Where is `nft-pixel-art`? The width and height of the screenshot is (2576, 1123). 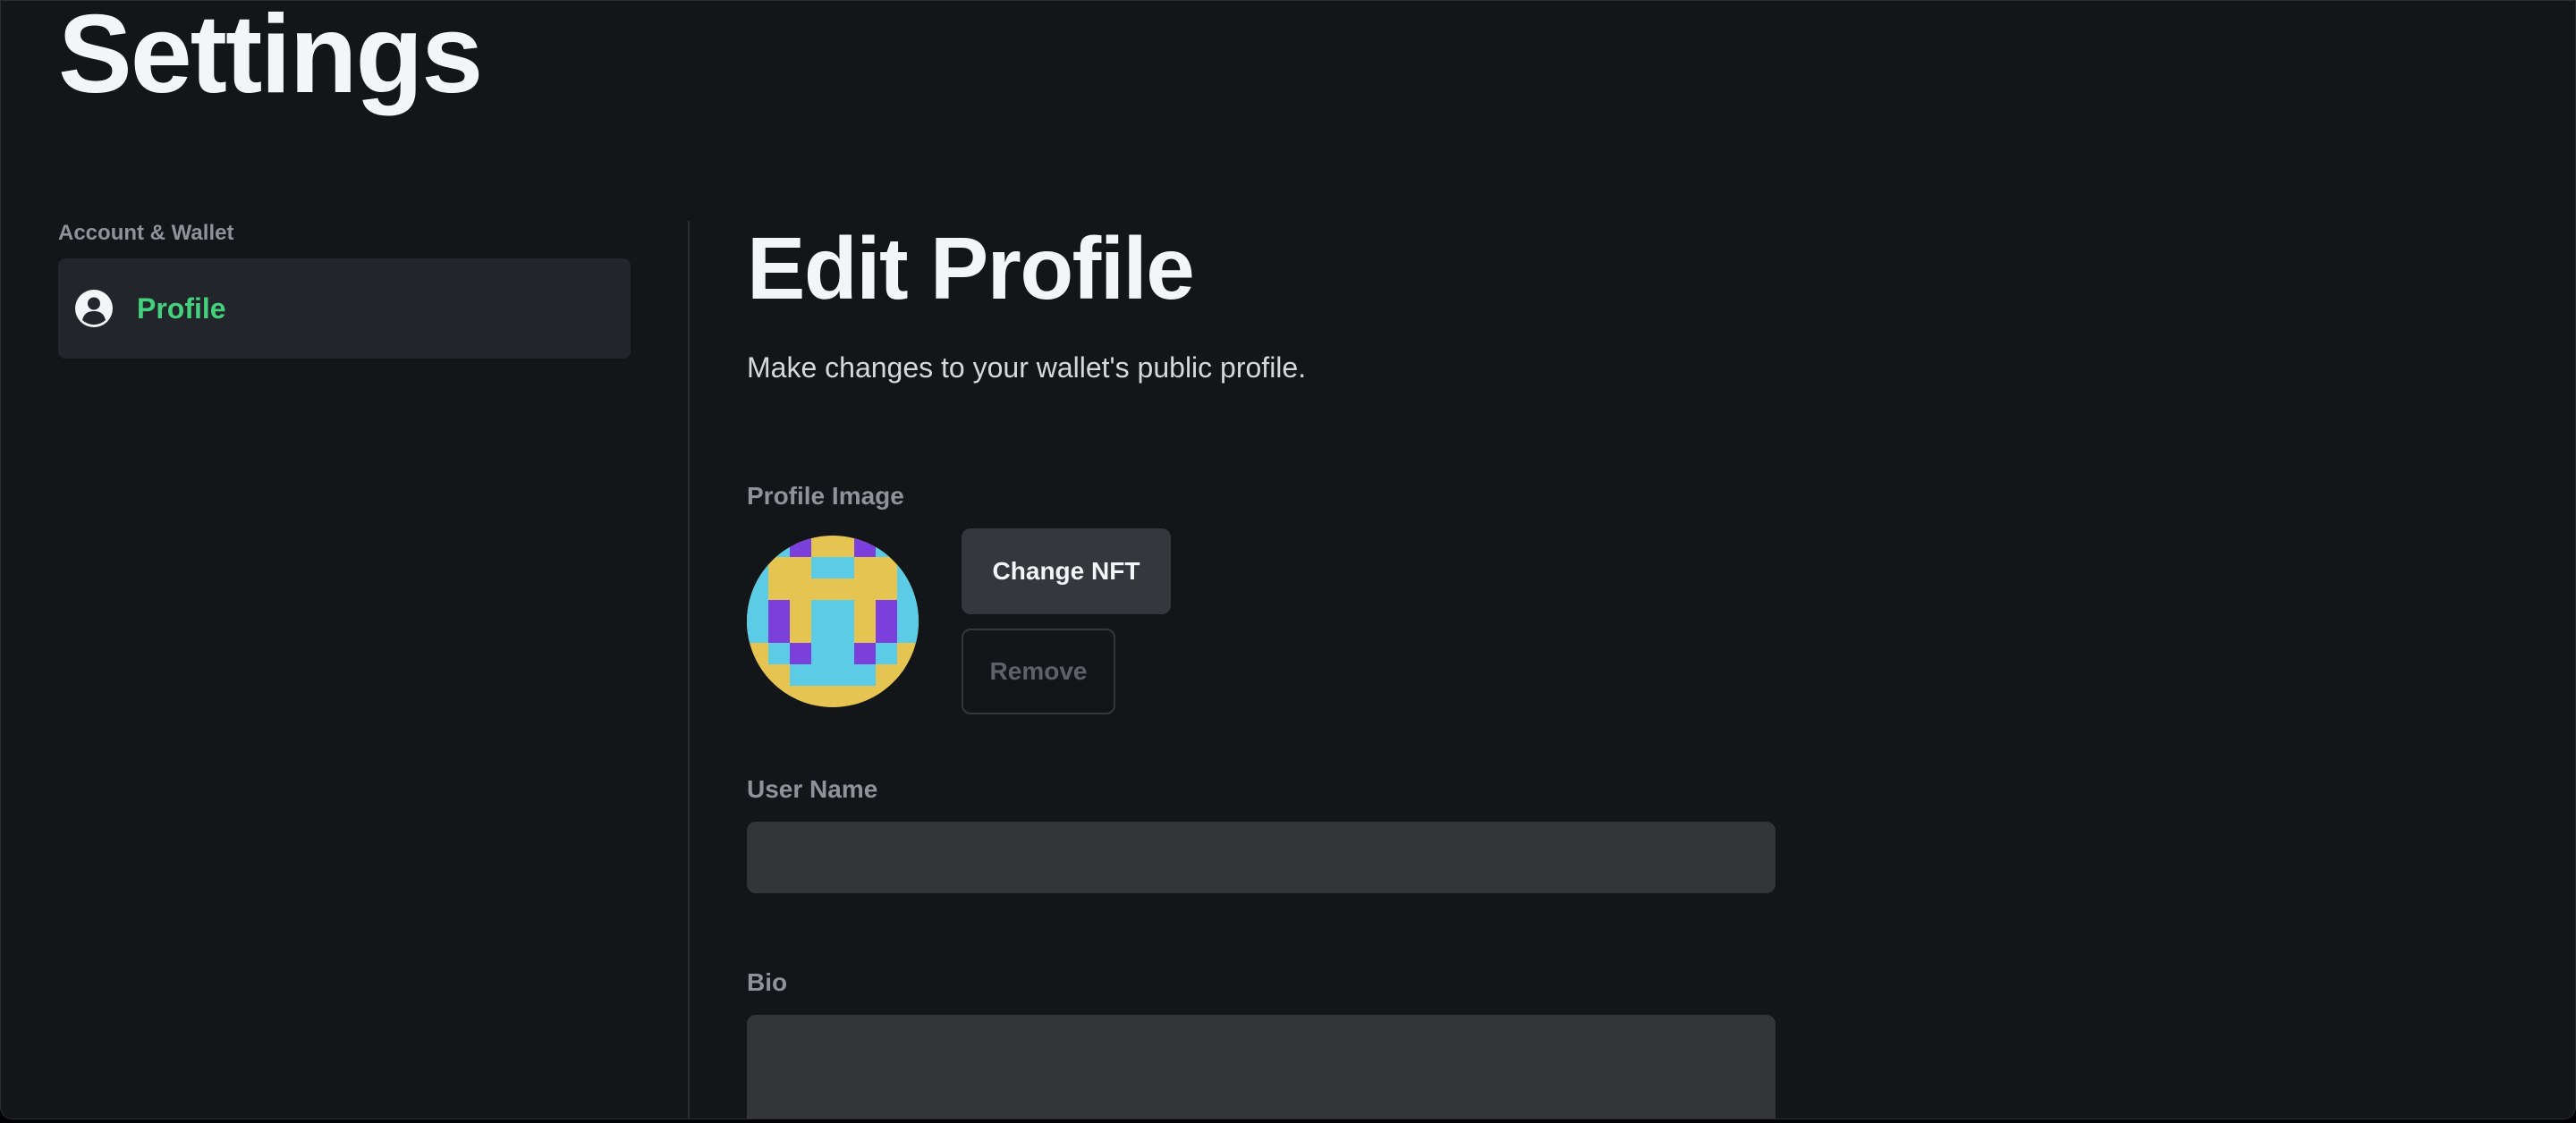
nft-pixel-art is located at coordinates (833, 621).